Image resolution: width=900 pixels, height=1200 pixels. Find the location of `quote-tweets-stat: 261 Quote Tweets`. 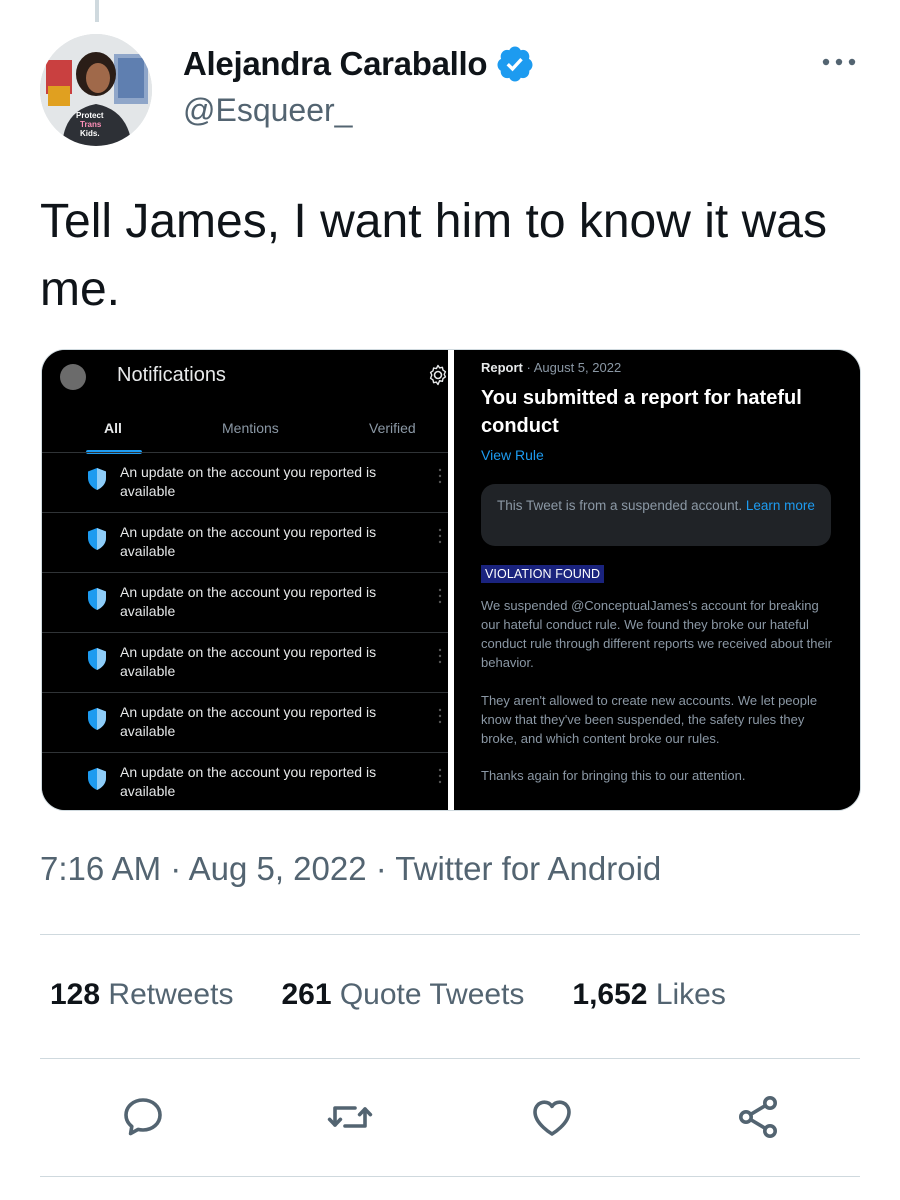

quote-tweets-stat: 261 Quote Tweets is located at coordinates (402, 995).